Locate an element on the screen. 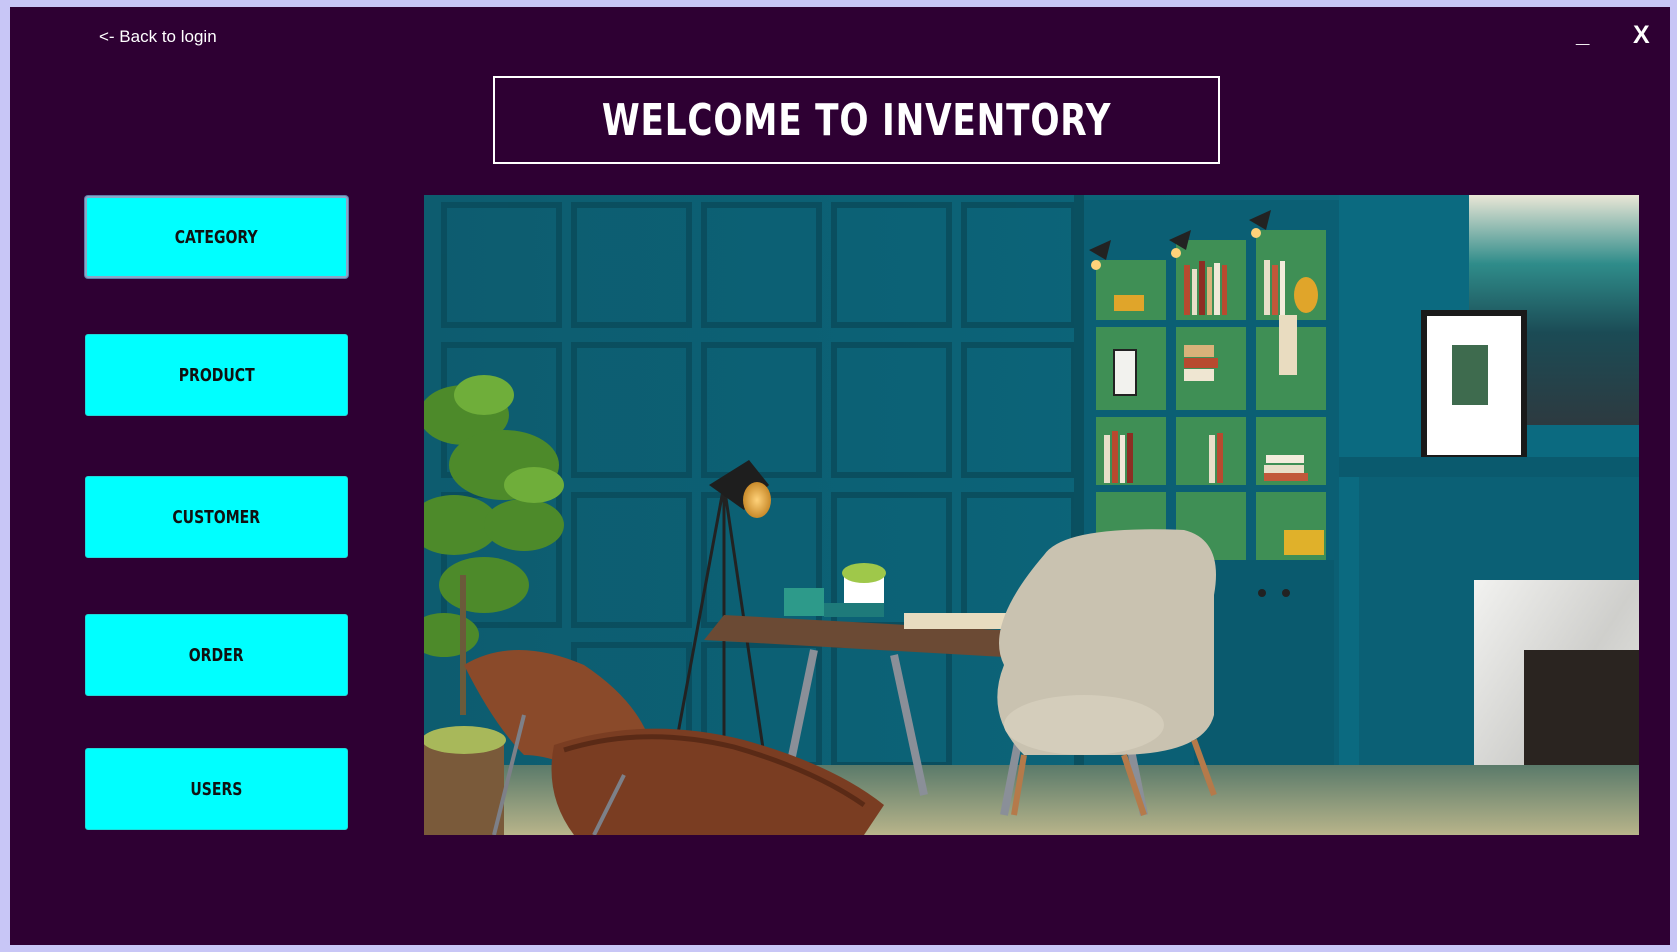 This screenshot has height=952, width=1677. product-button: PRODUCT is located at coordinates (216, 375).